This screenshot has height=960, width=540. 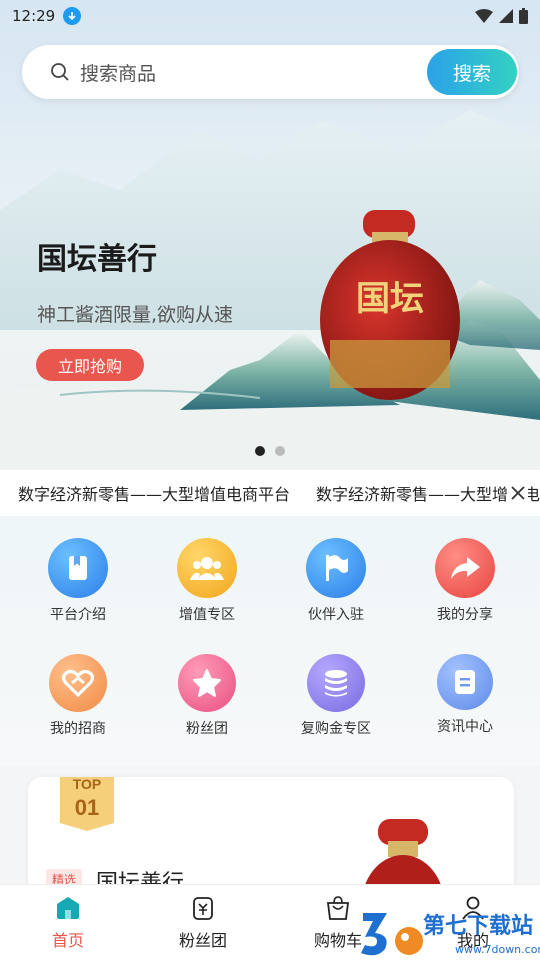 What do you see at coordinates (465, 727) in the screenshot?
I see `menu-label: 资讯中心` at bounding box center [465, 727].